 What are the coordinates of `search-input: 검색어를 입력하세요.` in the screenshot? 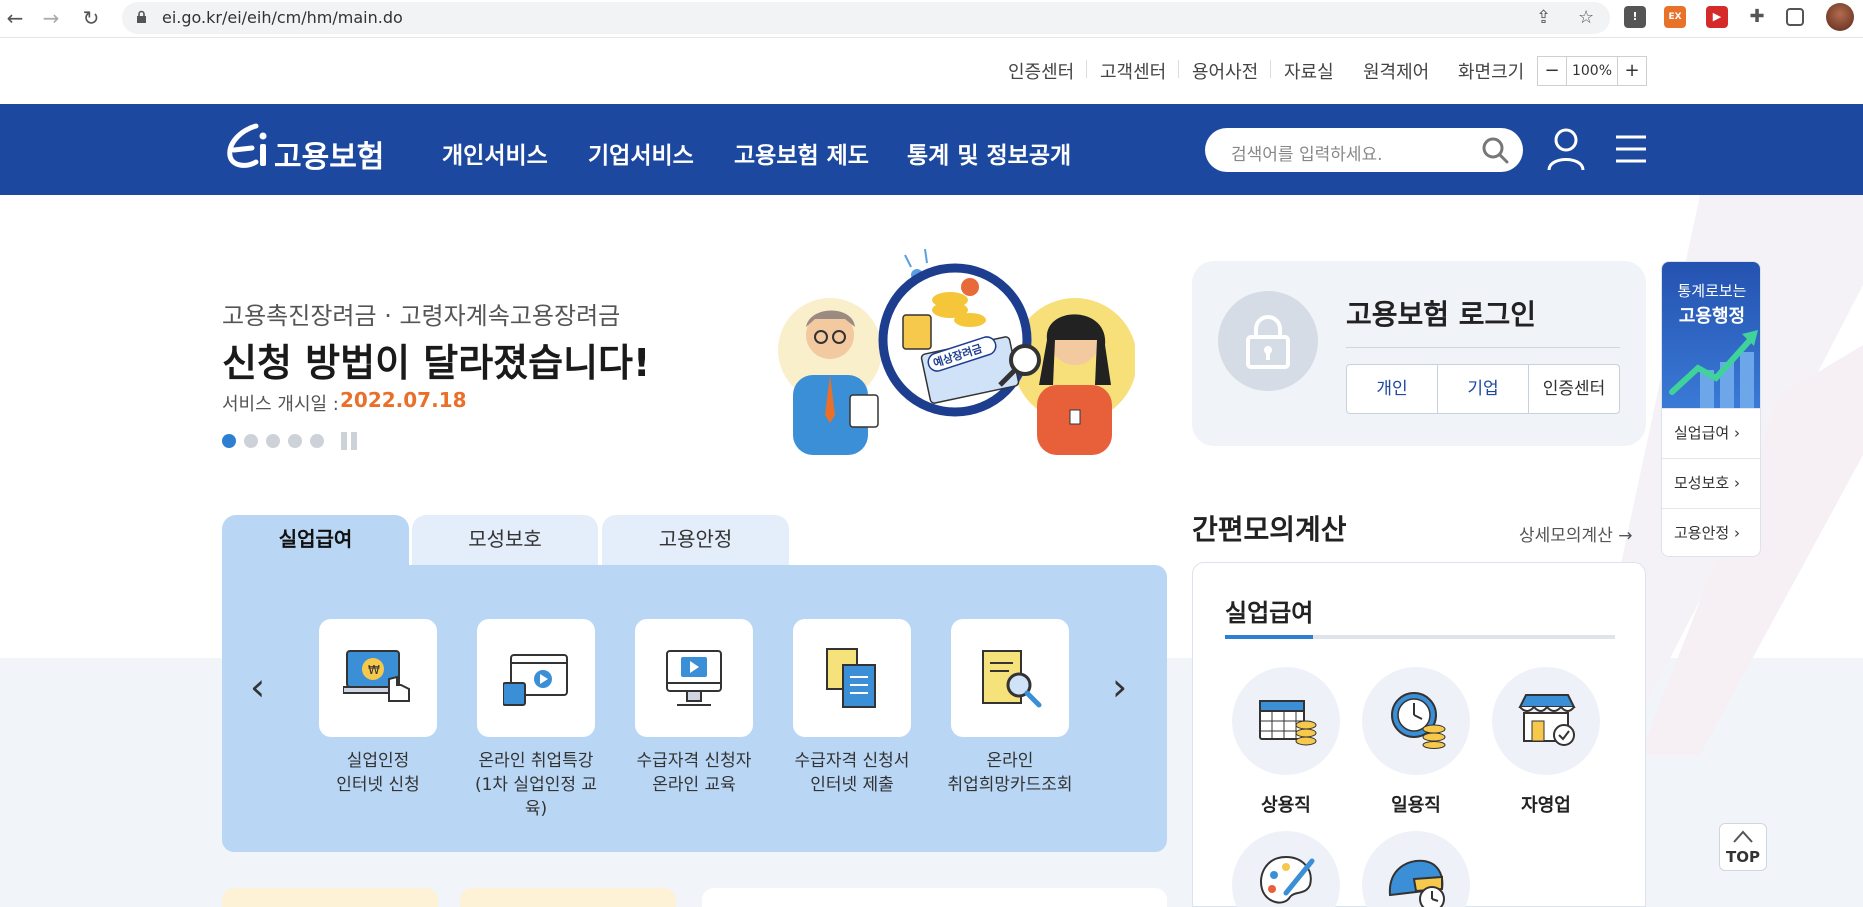 It's located at (1364, 150).